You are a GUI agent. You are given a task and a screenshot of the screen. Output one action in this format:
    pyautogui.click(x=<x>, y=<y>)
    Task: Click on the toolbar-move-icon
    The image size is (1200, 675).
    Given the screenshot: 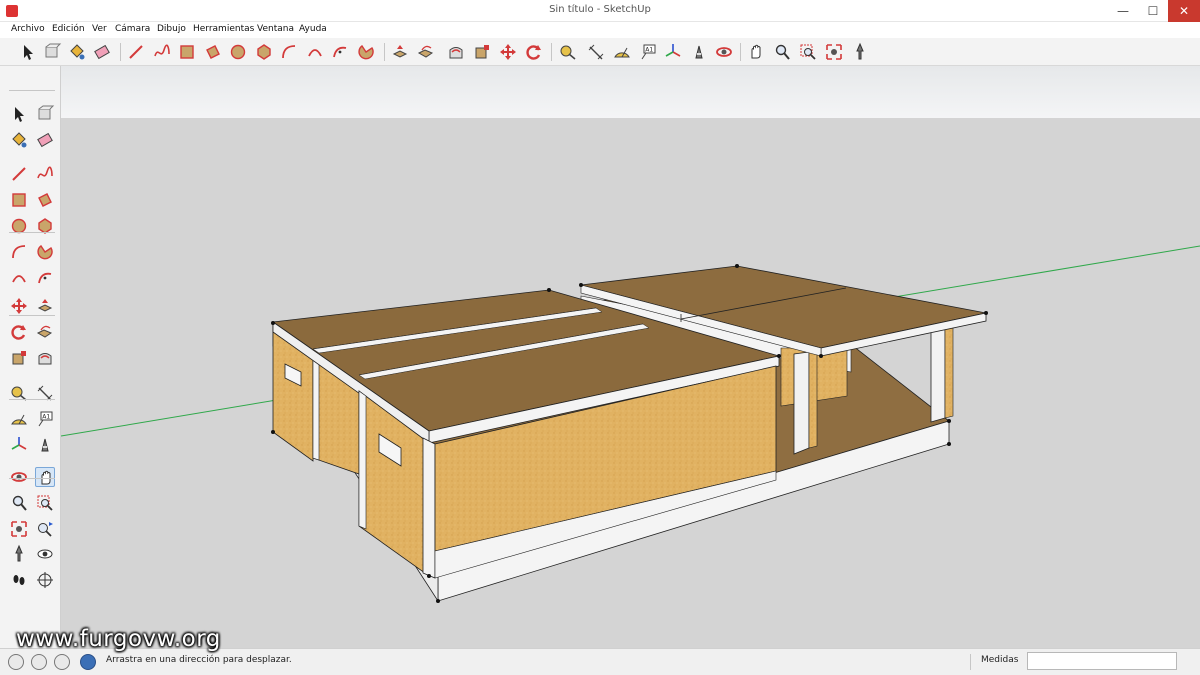 What is the action you would take?
    pyautogui.click(x=508, y=52)
    